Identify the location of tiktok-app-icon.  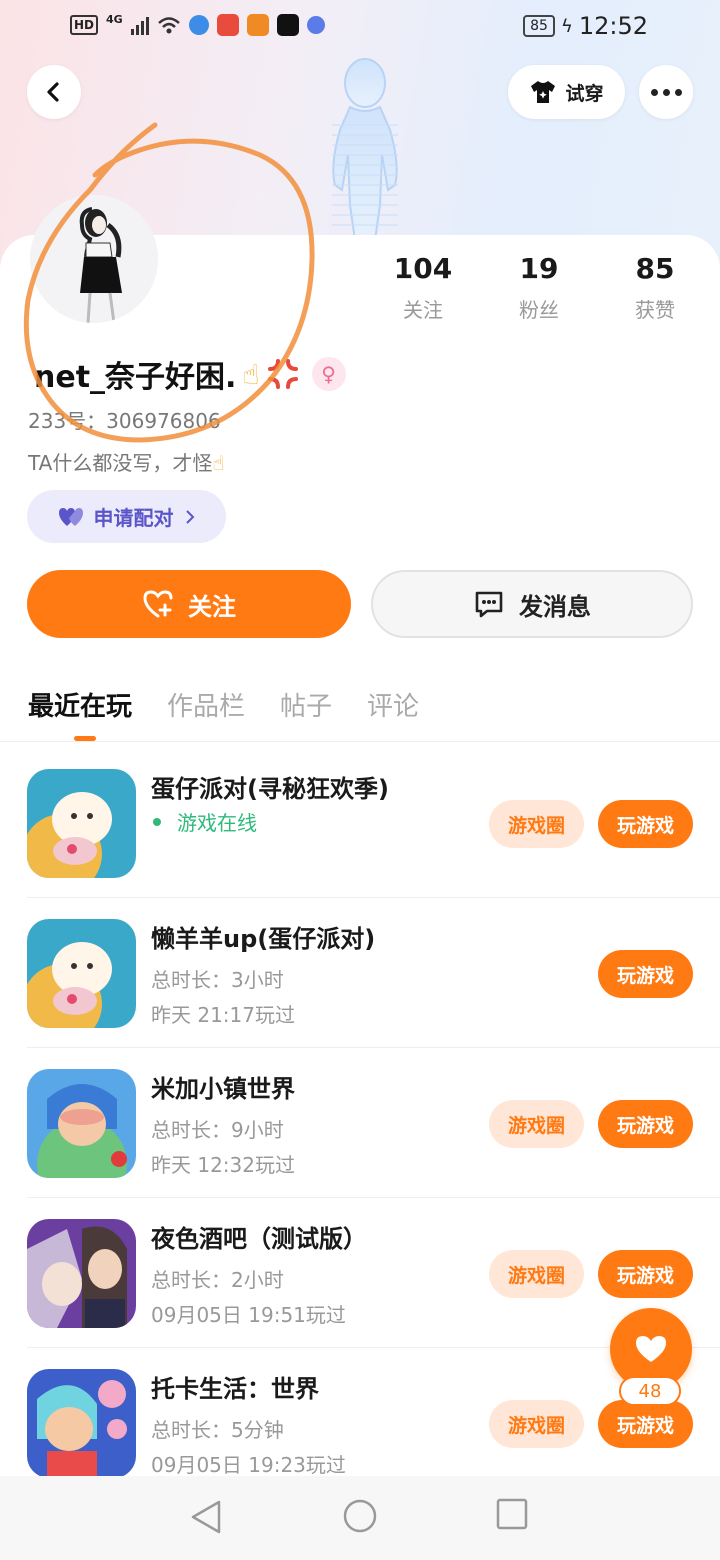
(287, 25).